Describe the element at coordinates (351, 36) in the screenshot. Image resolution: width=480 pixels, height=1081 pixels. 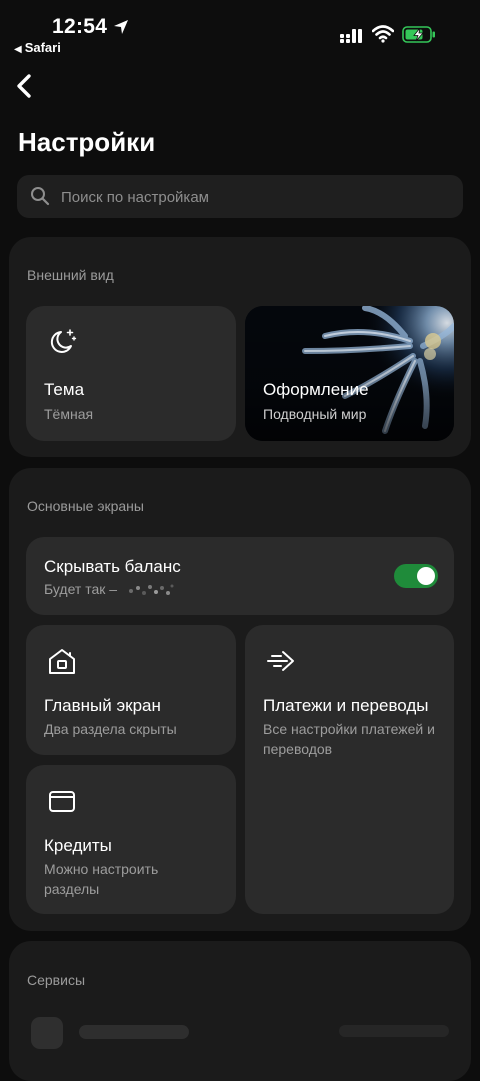
I see `cellular-signal-icon` at that location.